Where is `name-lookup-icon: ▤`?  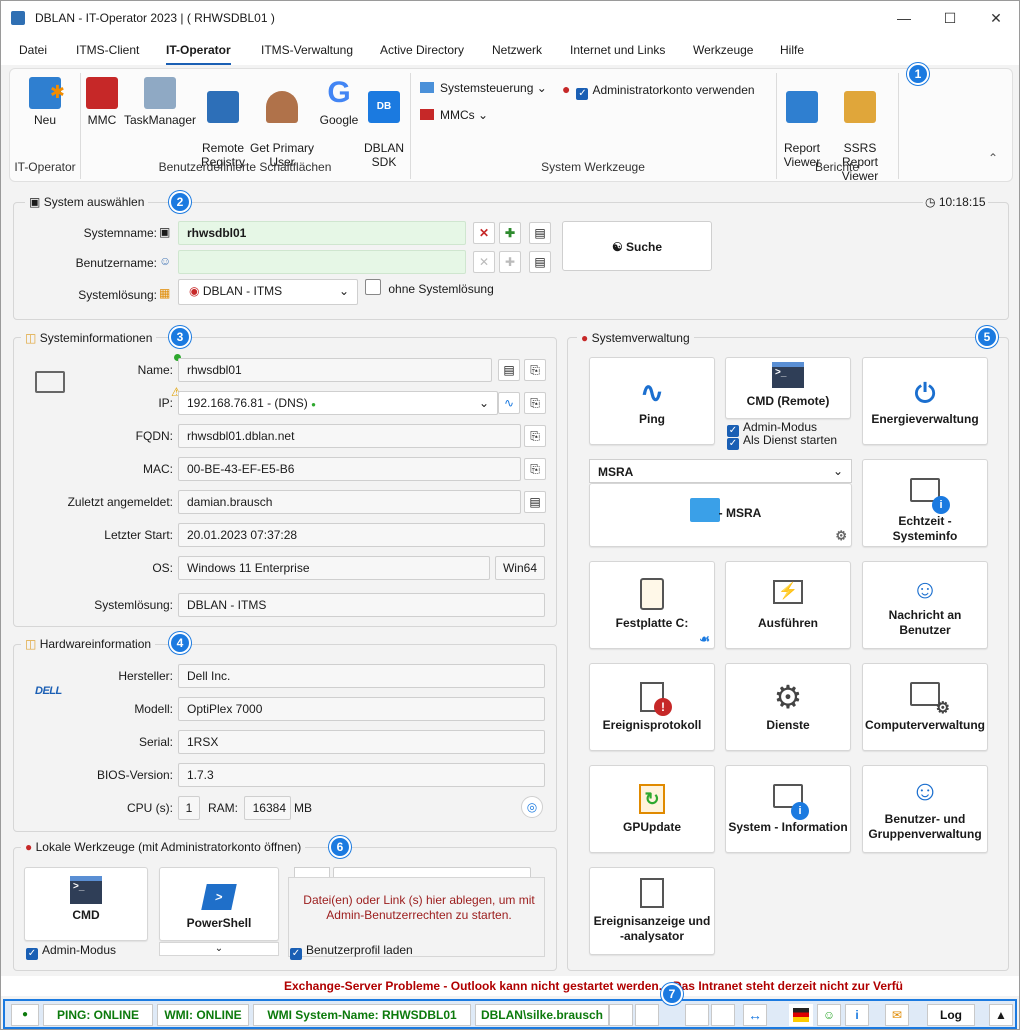 name-lookup-icon: ▤ is located at coordinates (509, 370).